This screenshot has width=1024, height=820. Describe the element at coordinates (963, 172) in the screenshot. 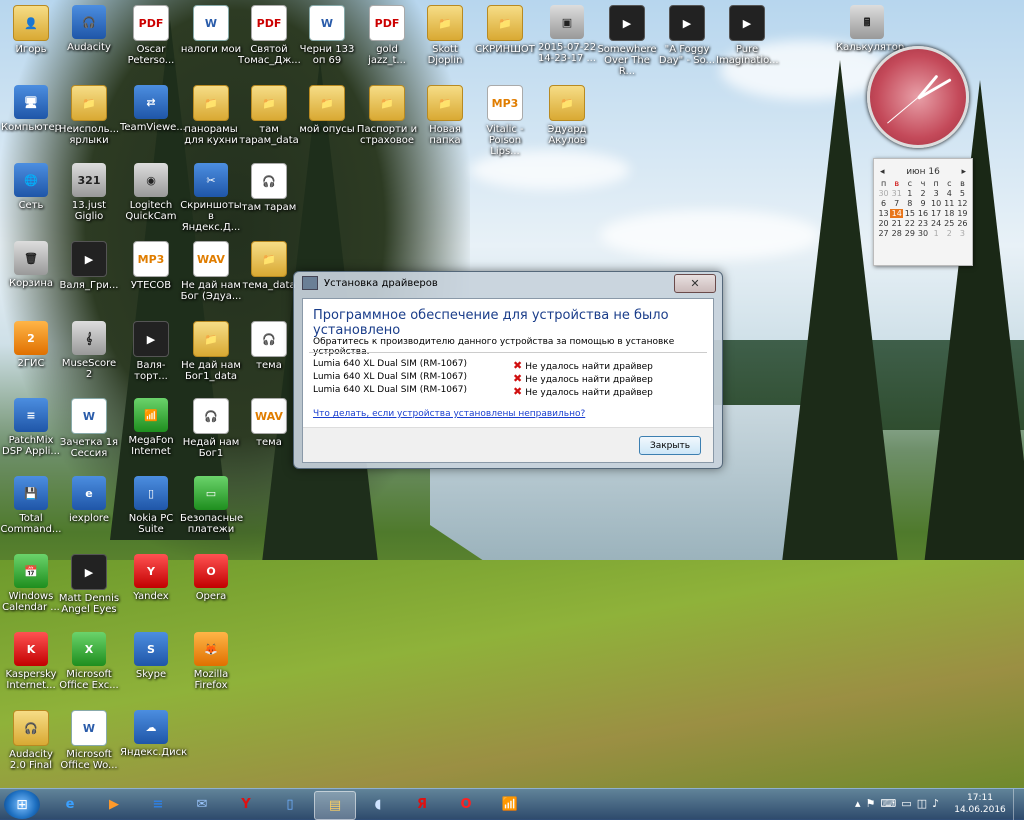

I see `next-month-icon: ▸` at that location.